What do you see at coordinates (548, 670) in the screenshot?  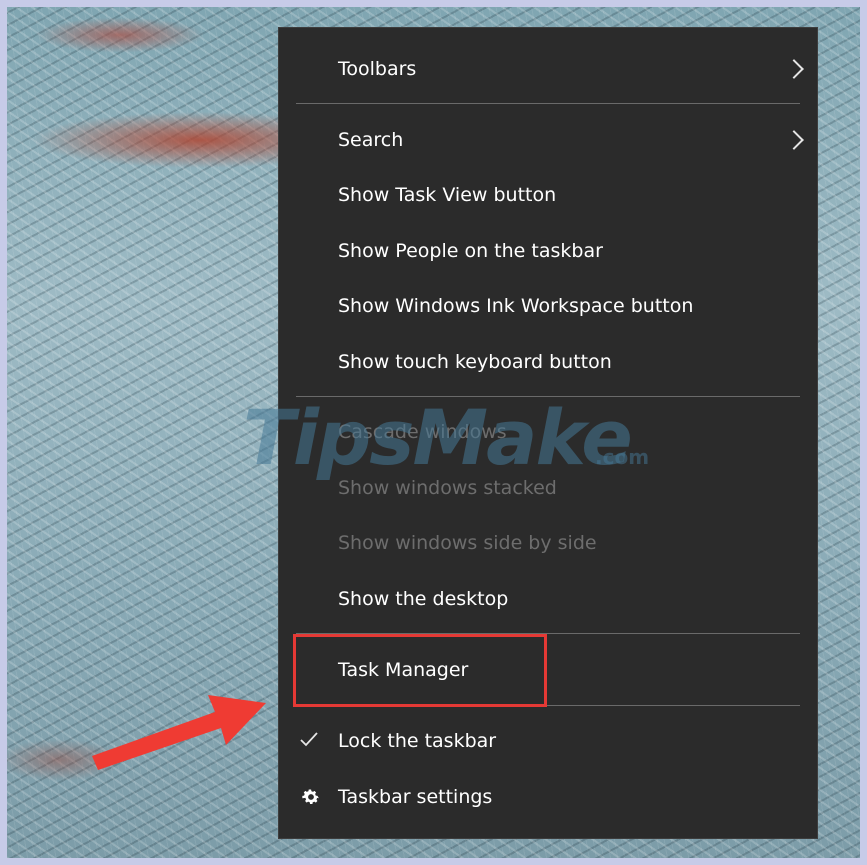 I see `menu-item-task-manager: Task Manager` at bounding box center [548, 670].